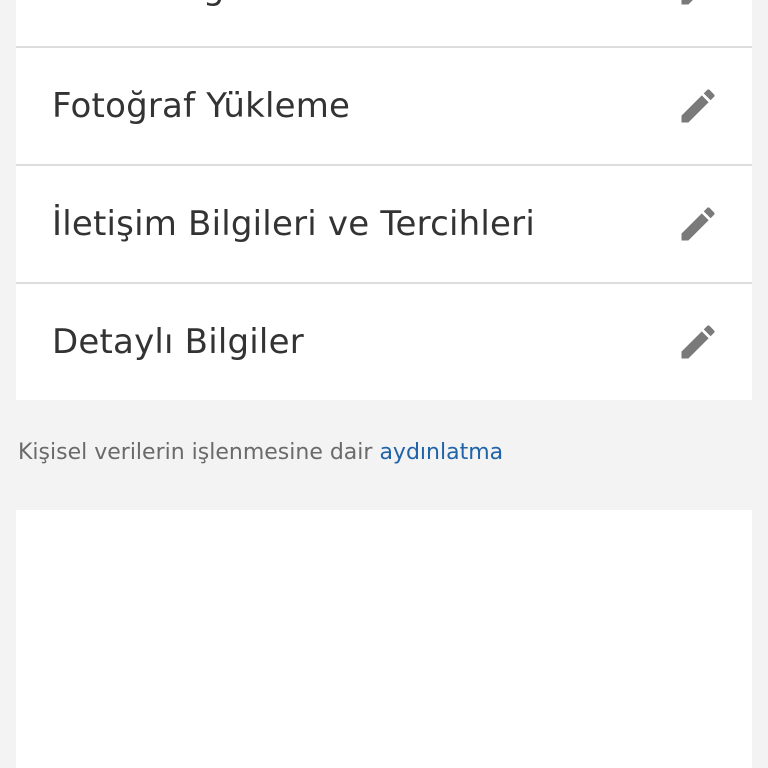 The height and width of the screenshot is (768, 768). What do you see at coordinates (384, 342) in the screenshot?
I see `menu-item-detailed-info: Detaylı Bilgiler` at bounding box center [384, 342].